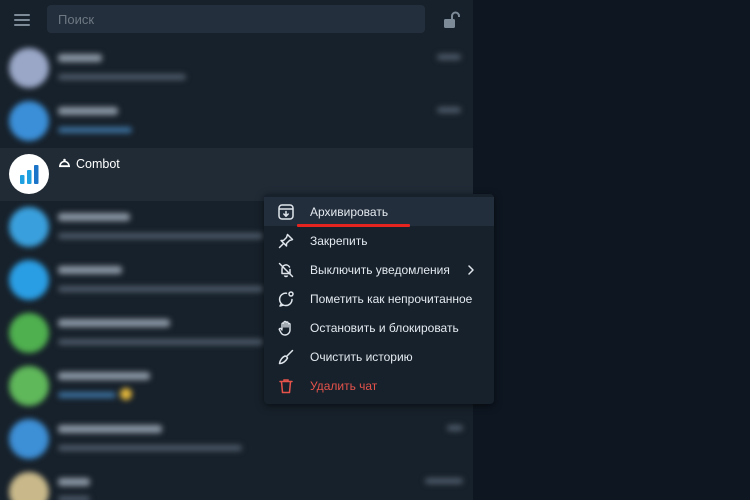  Describe the element at coordinates (286, 241) in the screenshot. I see `pin-icon` at that location.